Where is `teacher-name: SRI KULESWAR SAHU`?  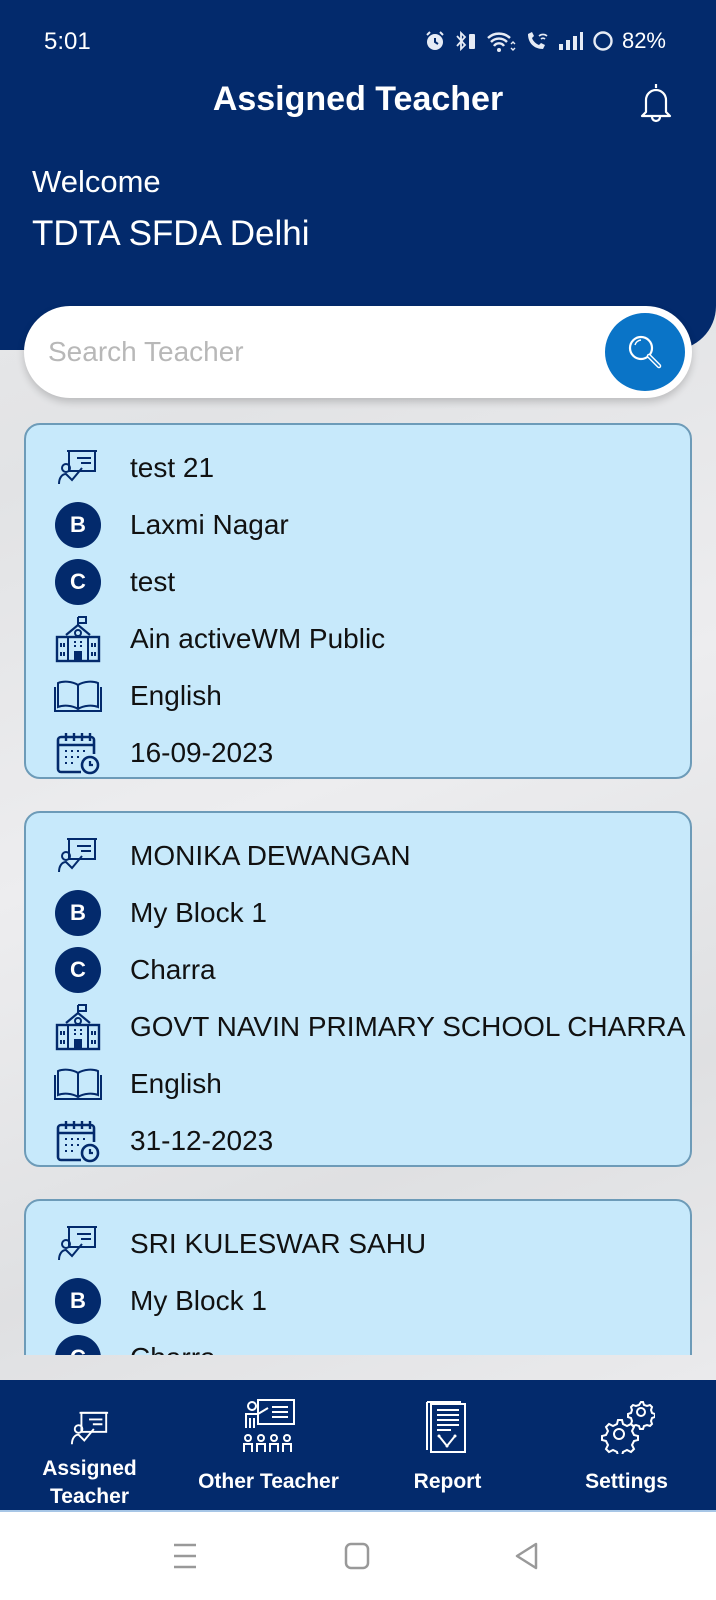
teacher-name: SRI KULESWAR SAHU is located at coordinates (278, 1243).